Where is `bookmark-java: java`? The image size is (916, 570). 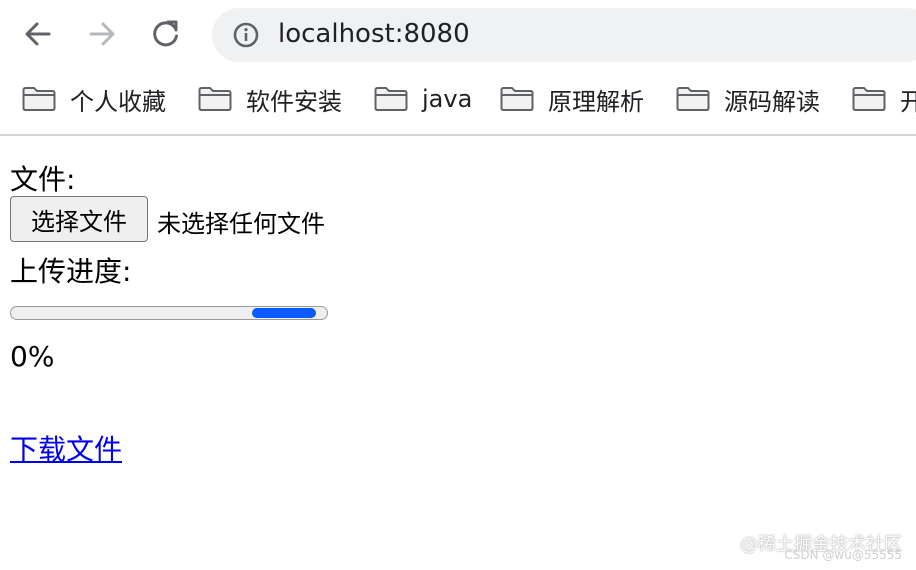
bookmark-java: java is located at coordinates (423, 99).